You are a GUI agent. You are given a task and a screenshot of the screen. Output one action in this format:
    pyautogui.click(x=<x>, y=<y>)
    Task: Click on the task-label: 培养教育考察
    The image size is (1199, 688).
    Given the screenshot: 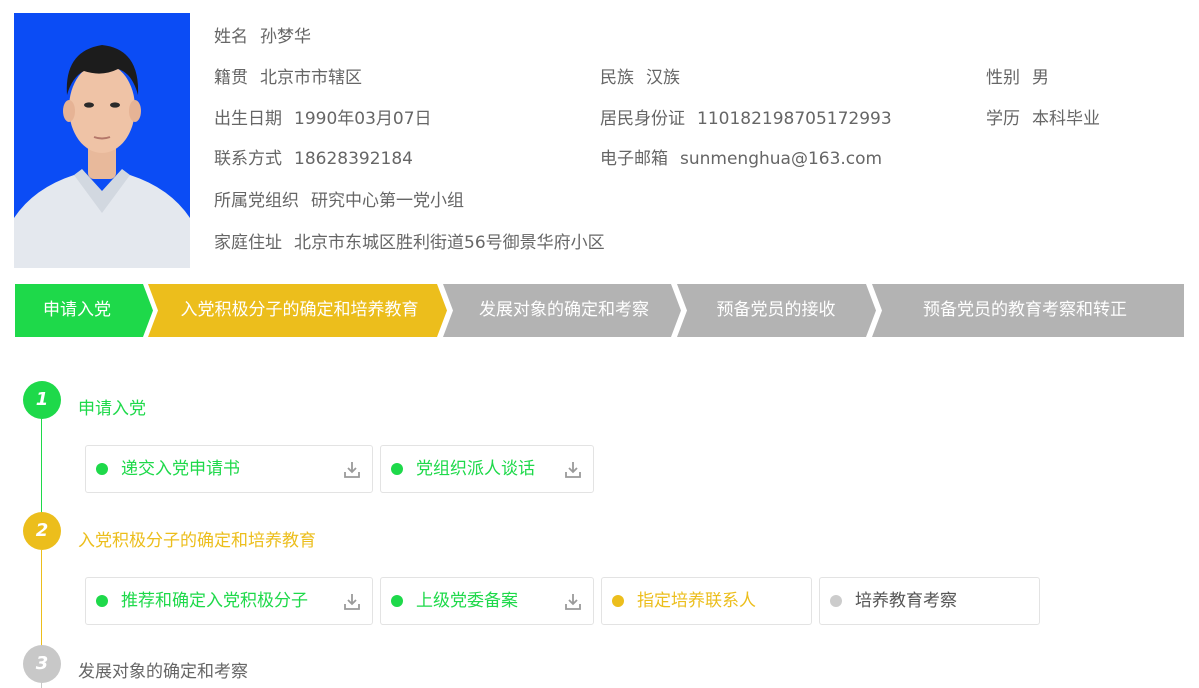 What is the action you would take?
    pyautogui.click(x=906, y=601)
    